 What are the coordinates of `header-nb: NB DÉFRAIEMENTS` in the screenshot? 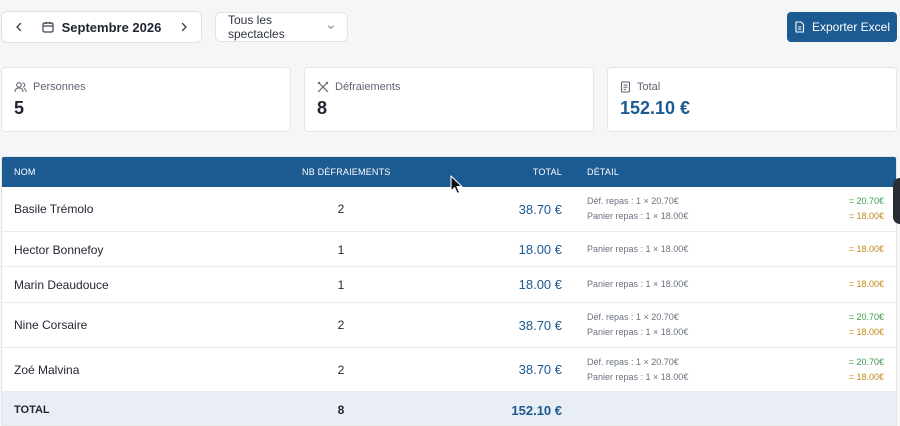 It's located at (346, 172).